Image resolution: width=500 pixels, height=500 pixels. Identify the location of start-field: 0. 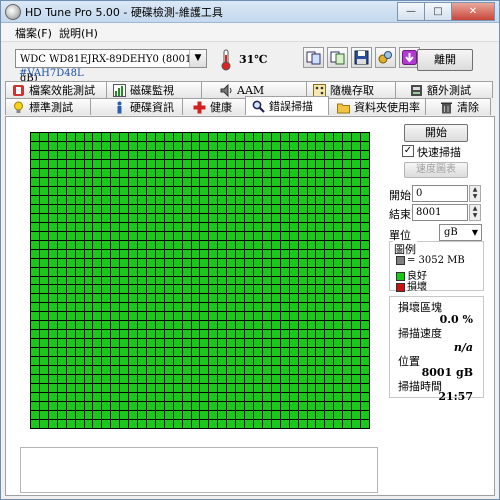
(440, 193).